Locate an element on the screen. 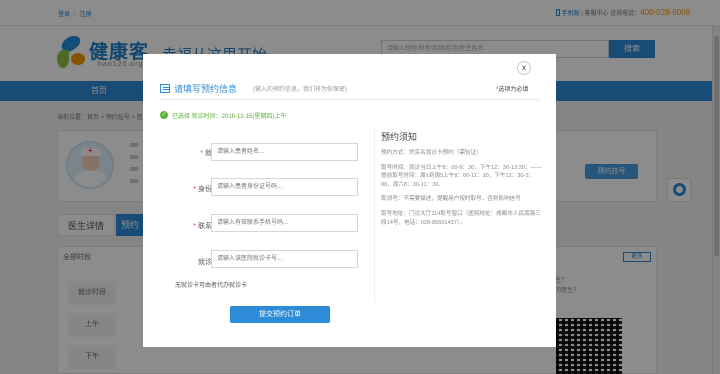 The height and width of the screenshot is (374, 720). header-divider is located at coordinates (349, 99).